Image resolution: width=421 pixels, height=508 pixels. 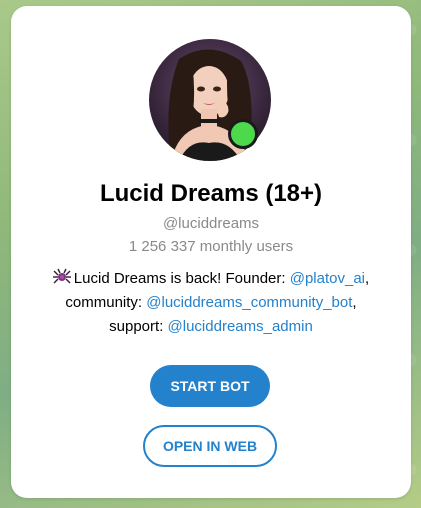 What do you see at coordinates (61, 276) in the screenshot?
I see `spider-emoji-icon` at bounding box center [61, 276].